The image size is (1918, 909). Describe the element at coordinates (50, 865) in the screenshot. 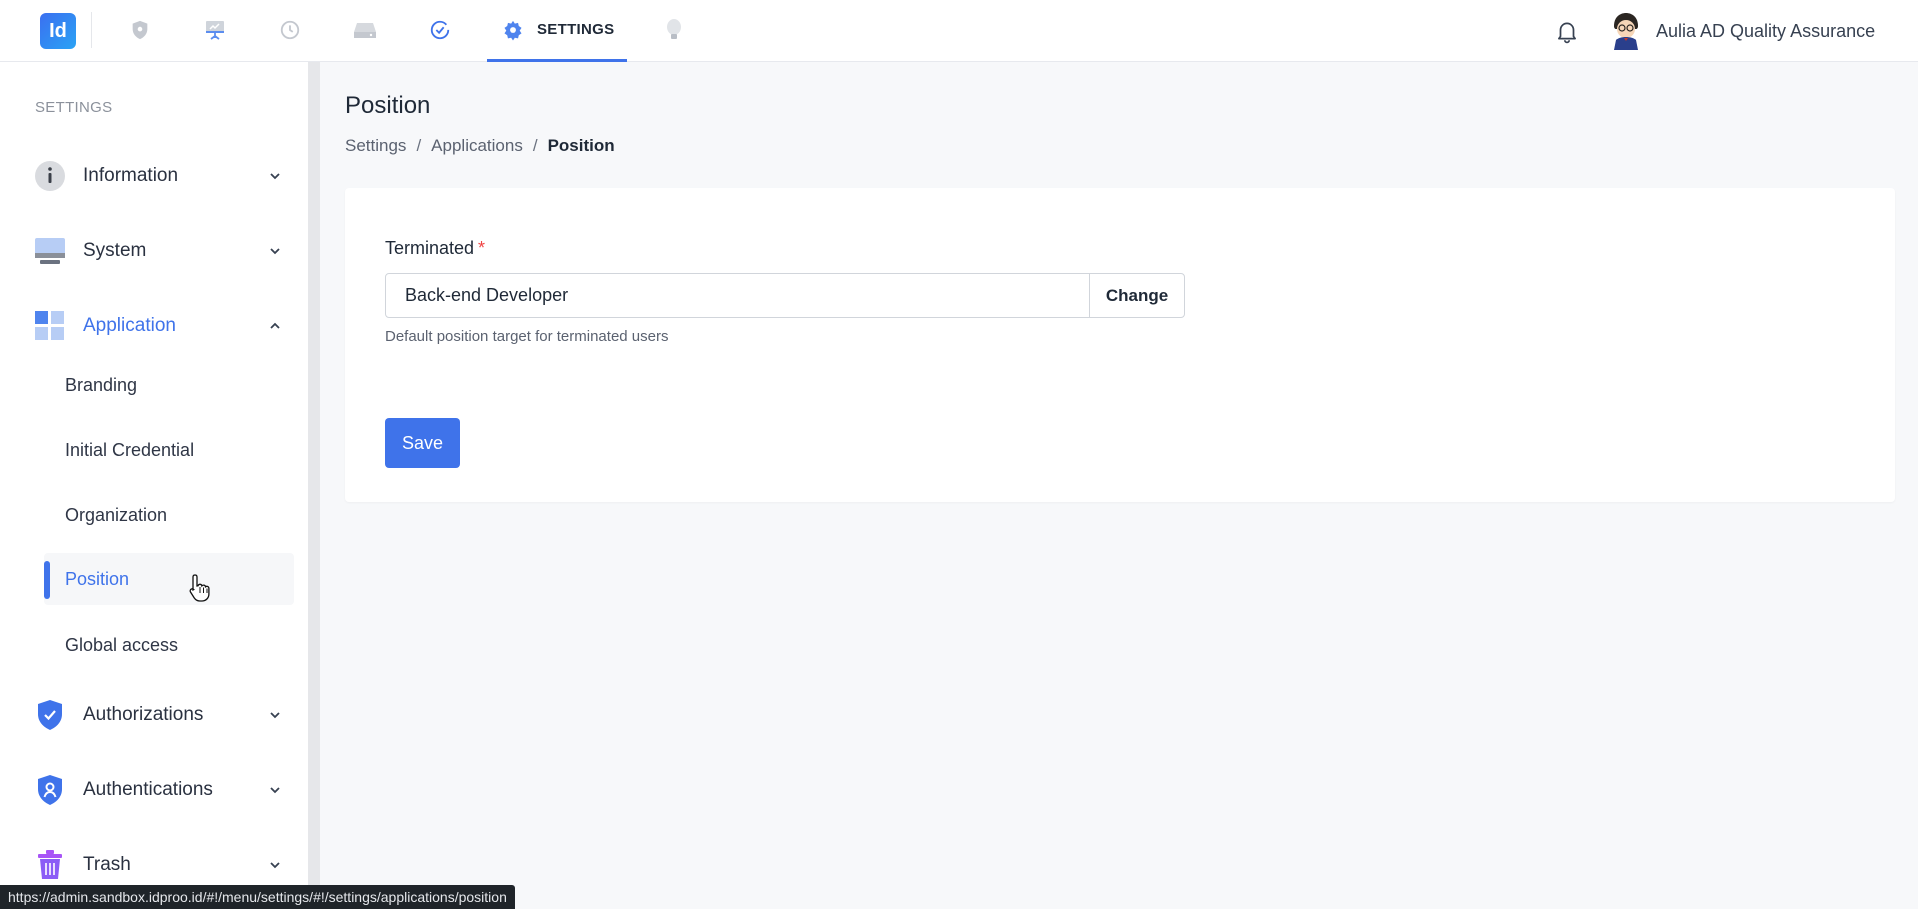

I see `trash-icon` at that location.